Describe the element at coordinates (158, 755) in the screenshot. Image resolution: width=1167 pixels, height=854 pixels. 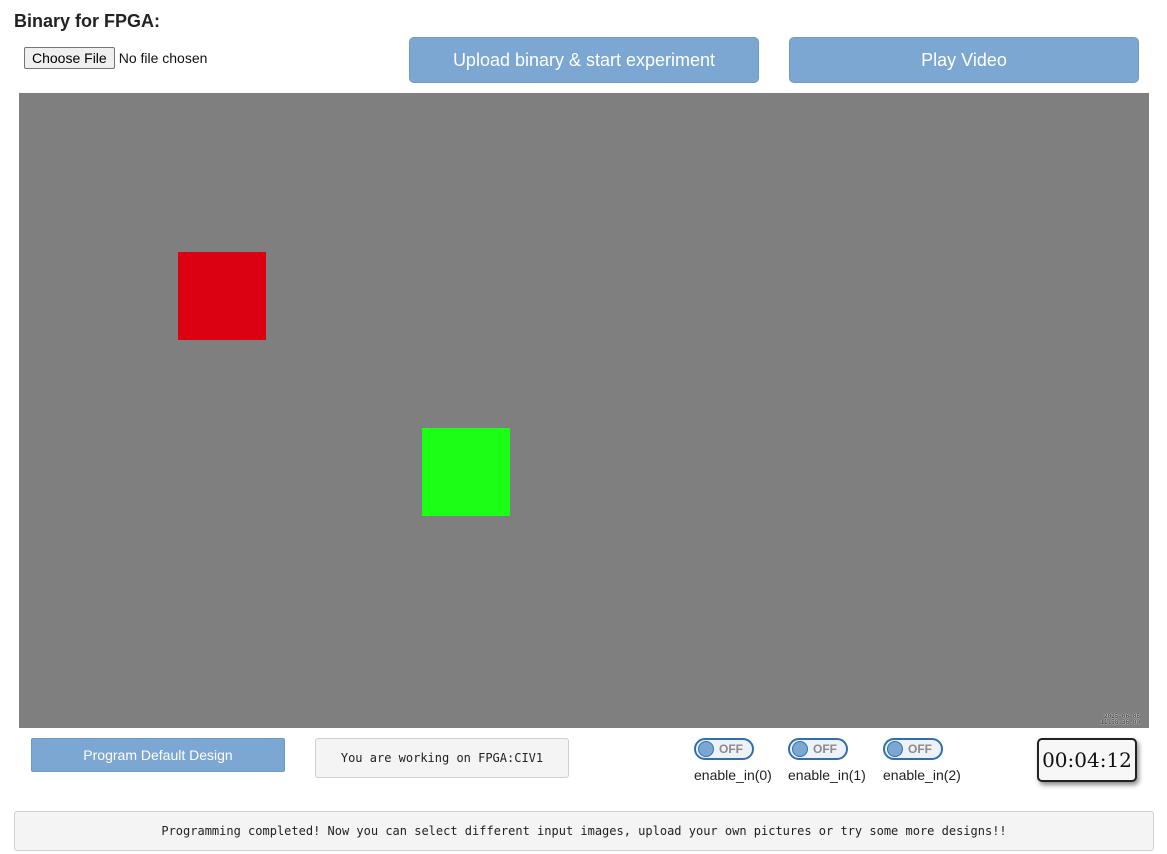
I see `program-default-design-button: Program Default Design` at that location.